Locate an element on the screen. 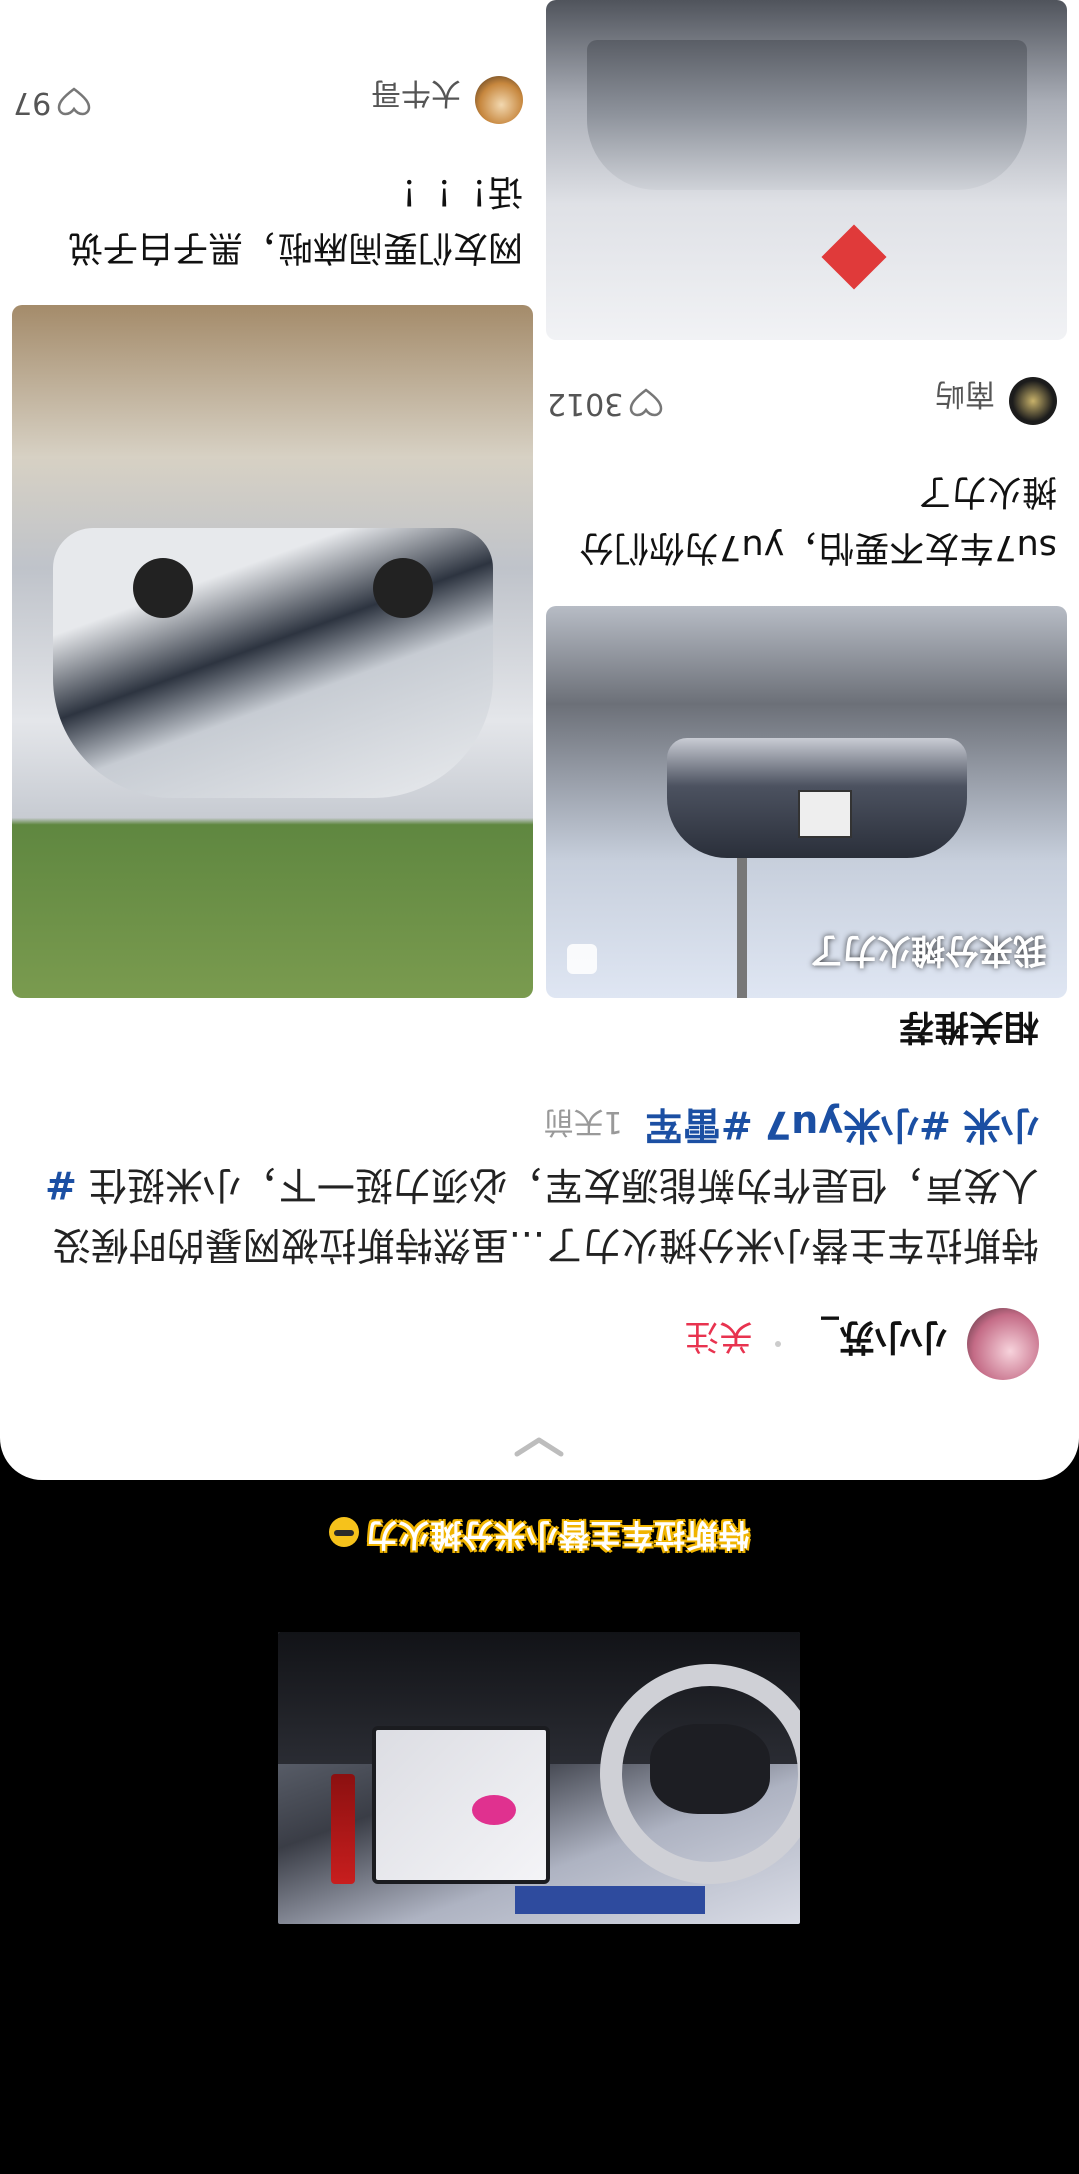 The image size is (1079, 2174). card-author: 大牛哥 is located at coordinates (416, 96).